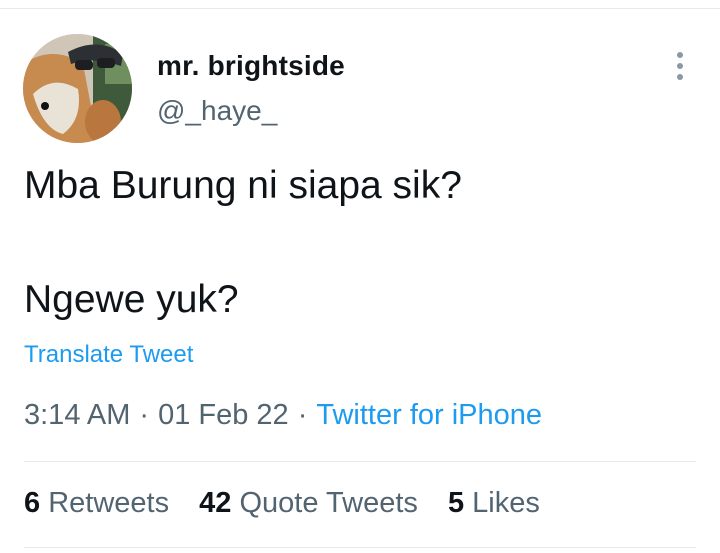 The width and height of the screenshot is (720, 553). Describe the element at coordinates (456, 503) in the screenshot. I see `likes-count: 5` at that location.